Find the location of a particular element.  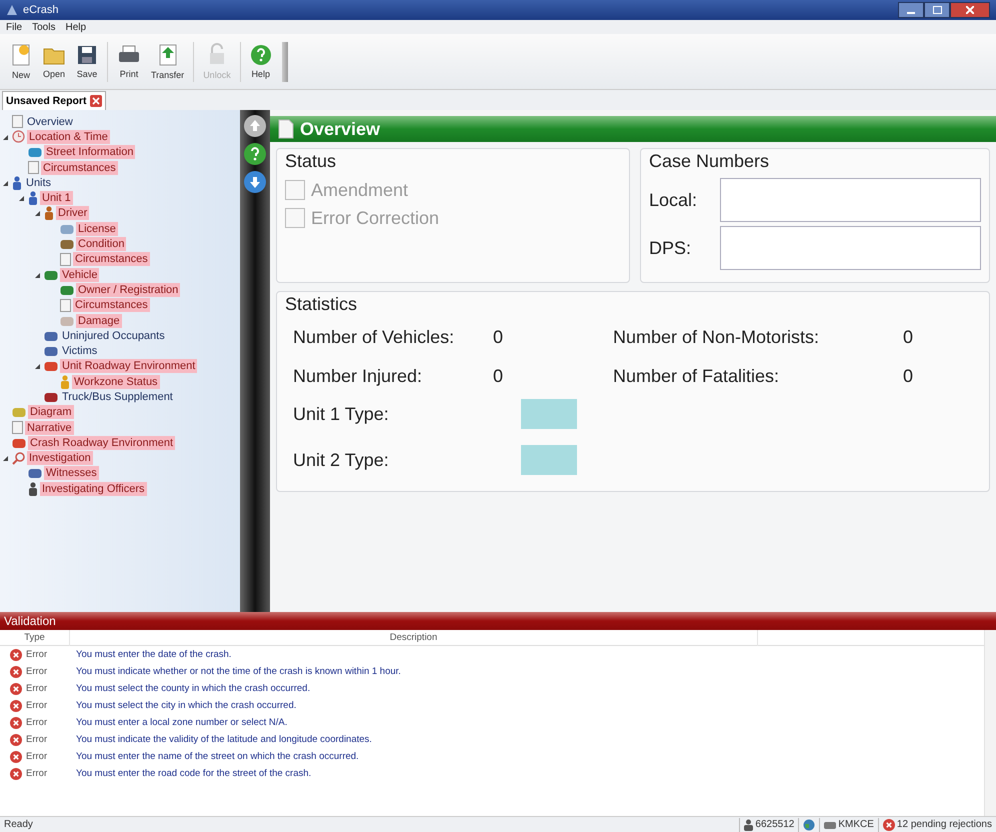

window-title: eCrash is located at coordinates (40, 10).